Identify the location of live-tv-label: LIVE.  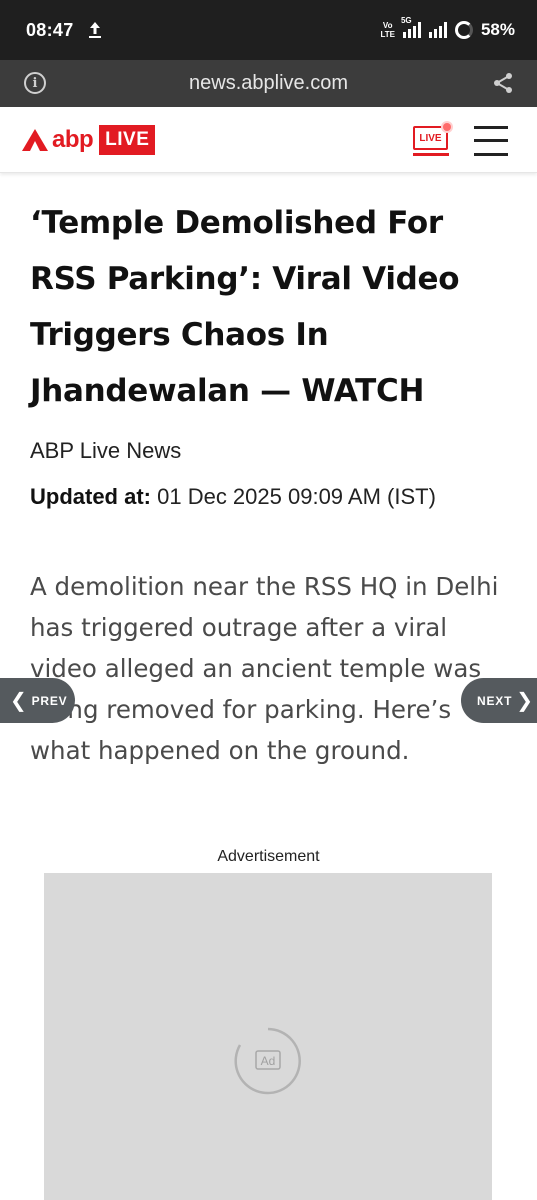
(430, 138).